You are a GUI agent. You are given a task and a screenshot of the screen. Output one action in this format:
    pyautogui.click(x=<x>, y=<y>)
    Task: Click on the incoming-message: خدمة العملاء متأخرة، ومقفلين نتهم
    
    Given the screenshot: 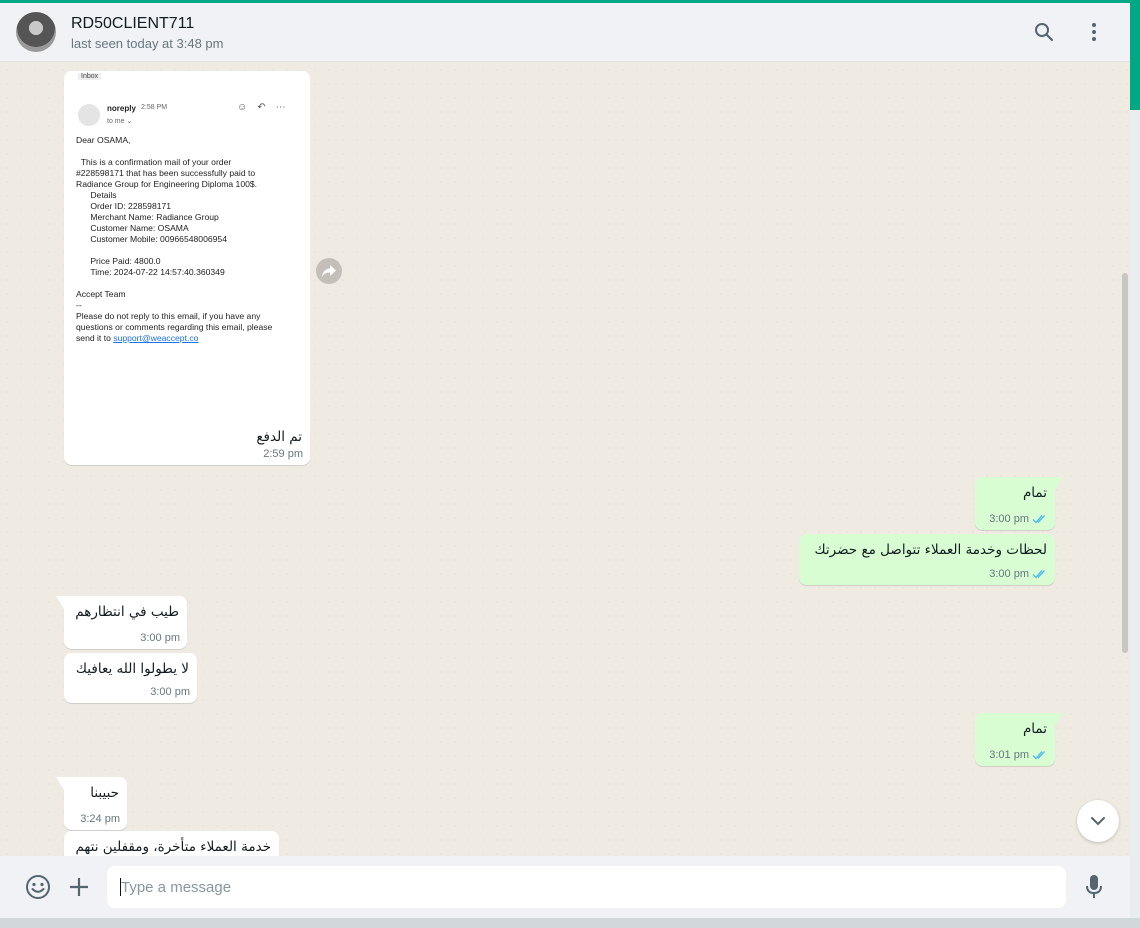 What is the action you would take?
    pyautogui.click(x=171, y=843)
    